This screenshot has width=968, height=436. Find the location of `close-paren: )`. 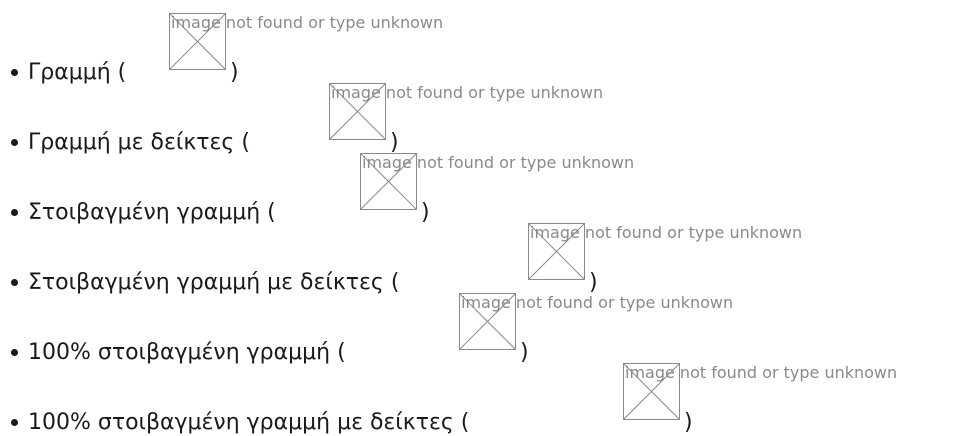

close-paren: ) is located at coordinates (688, 422).